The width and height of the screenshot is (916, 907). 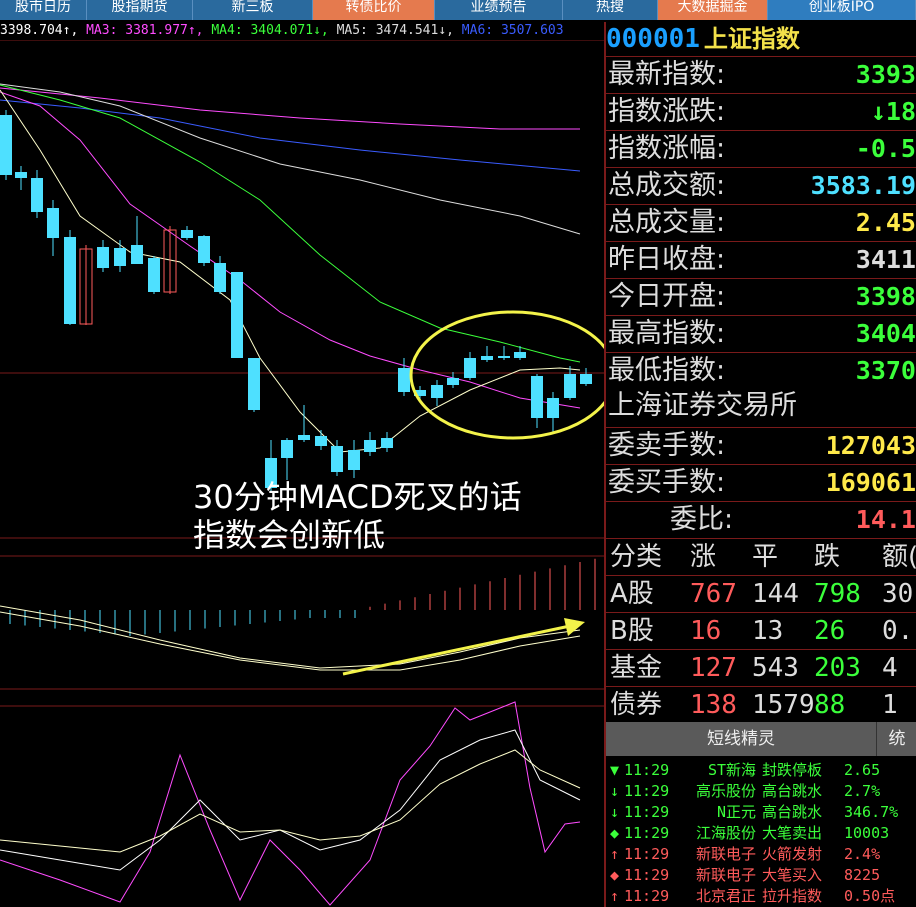 I want to click on quote-label: 总成交额:, so click(x=667, y=185).